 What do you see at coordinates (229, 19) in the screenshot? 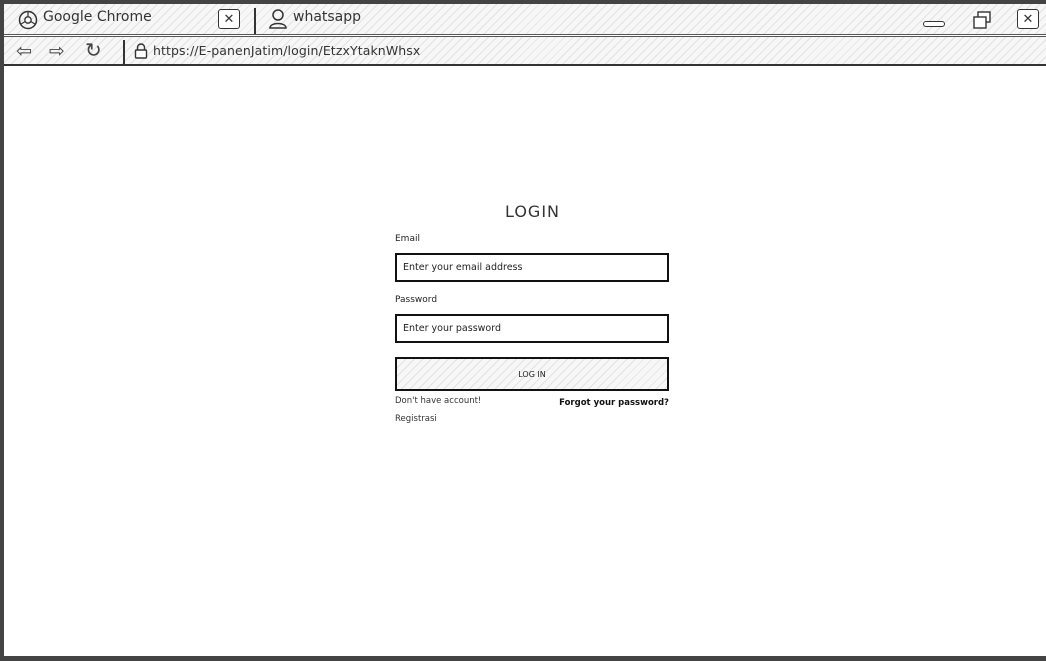
I see `close-tab-icon: ✕` at bounding box center [229, 19].